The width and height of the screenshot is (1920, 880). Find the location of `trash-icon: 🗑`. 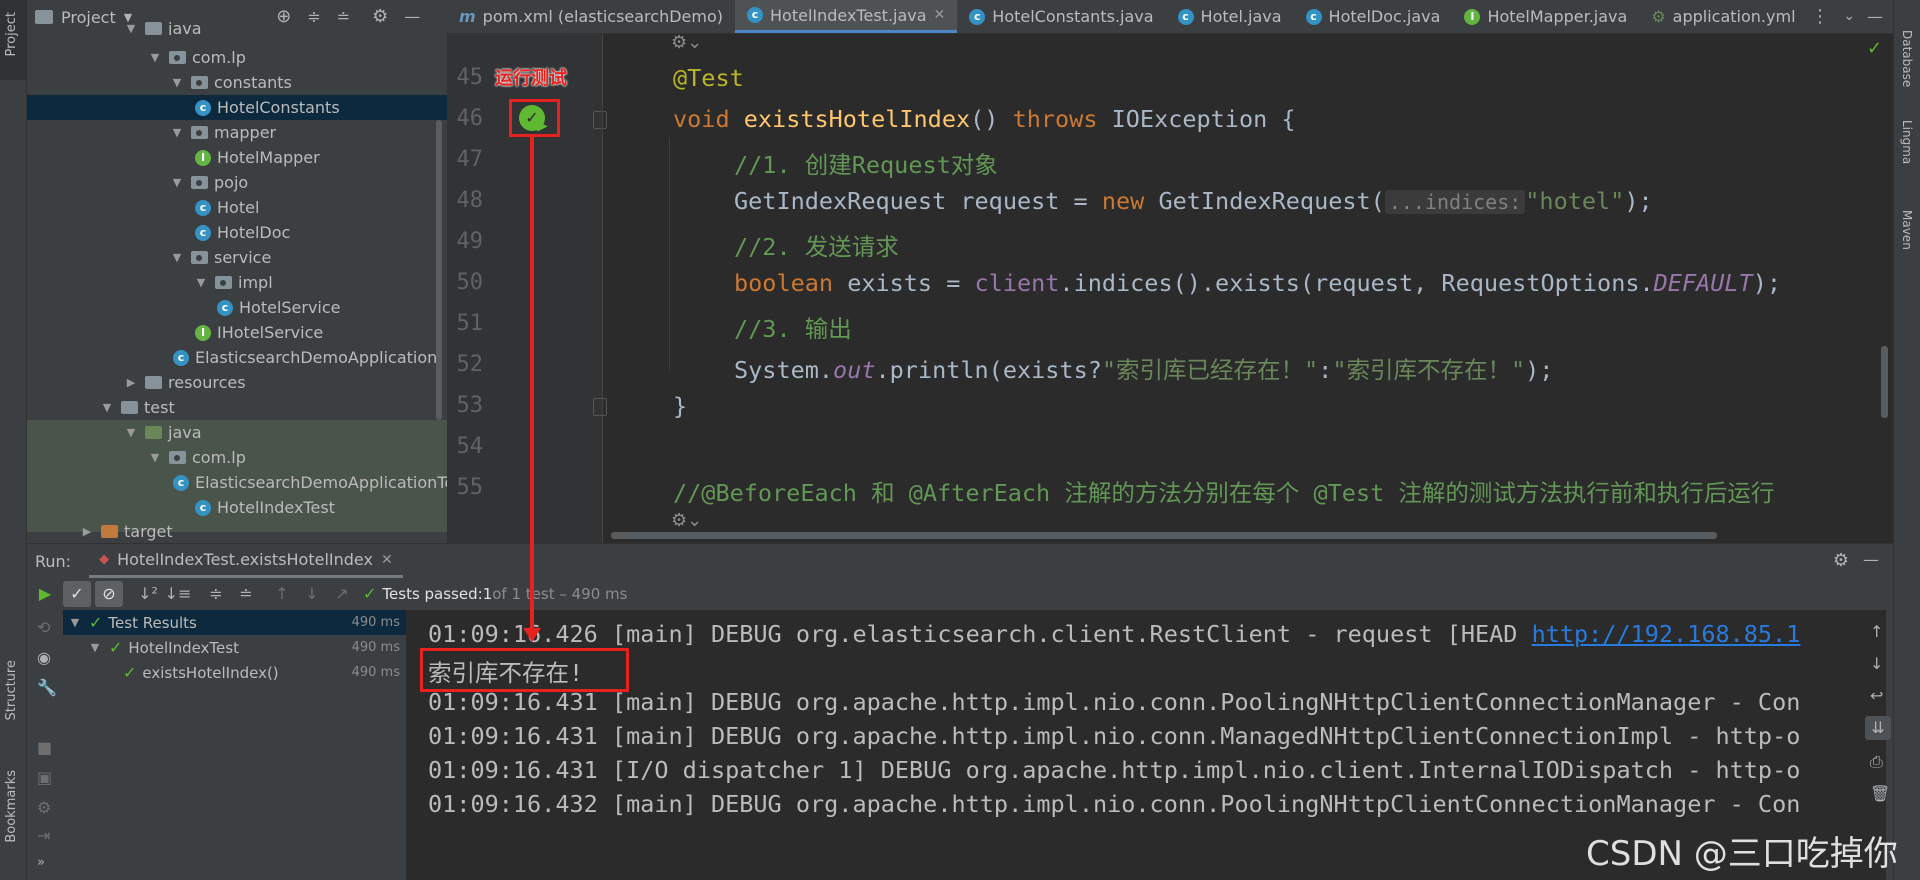

trash-icon: 🗑 is located at coordinates (1880, 794).